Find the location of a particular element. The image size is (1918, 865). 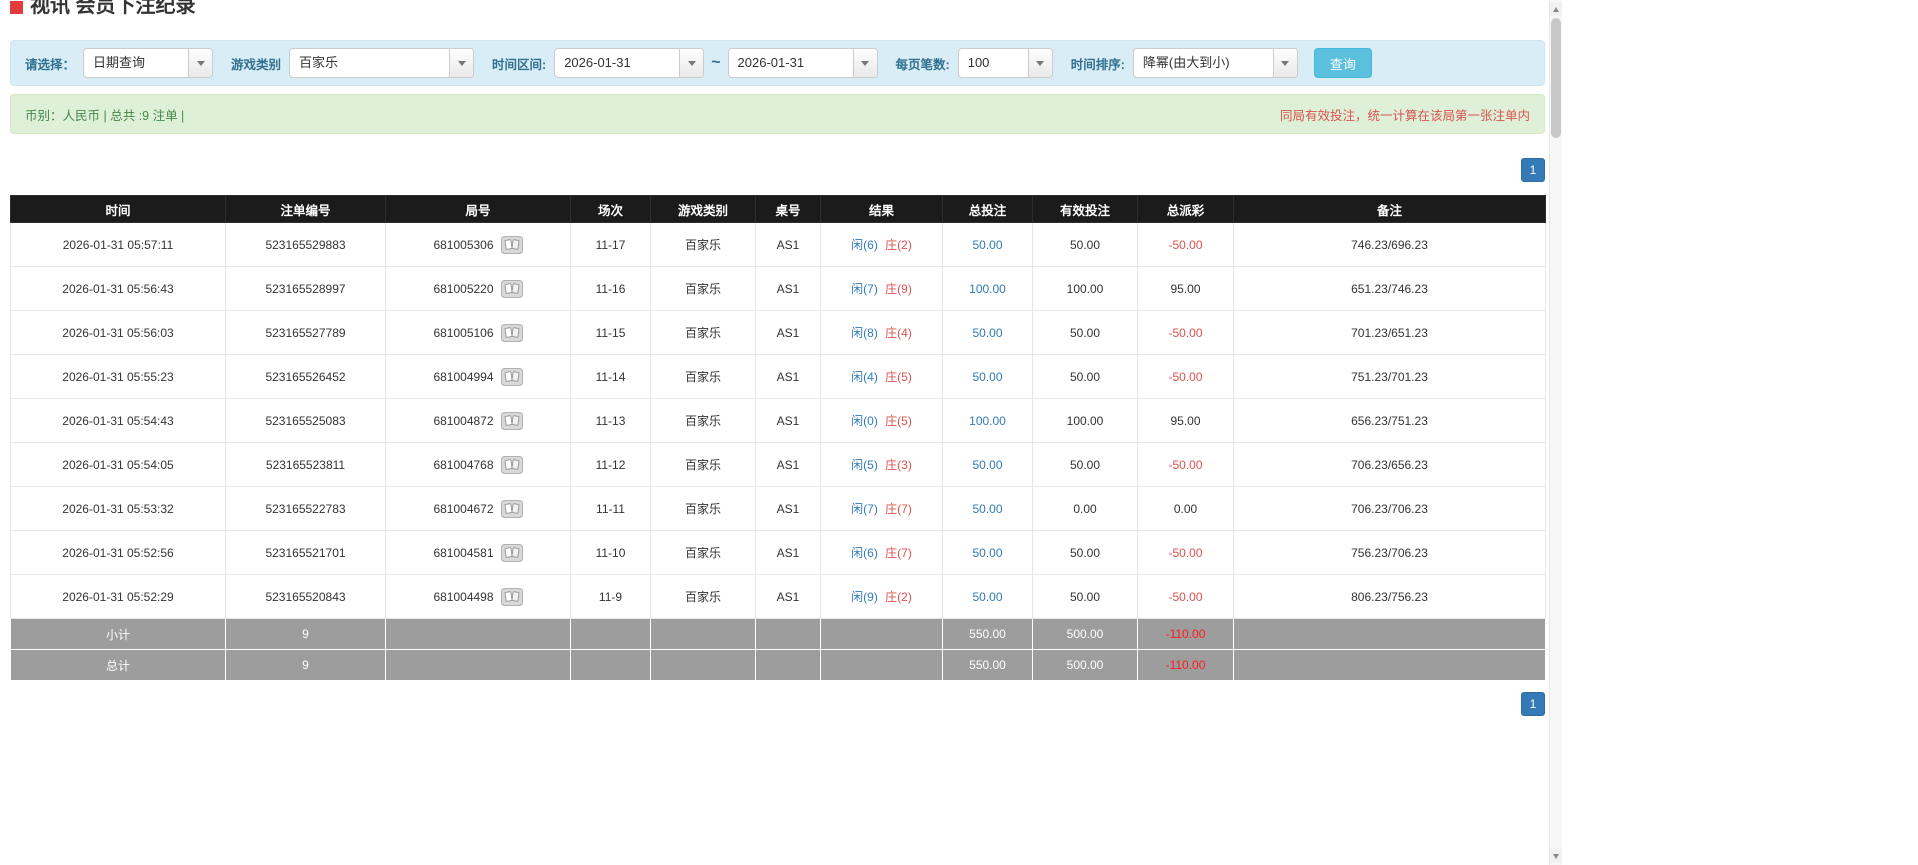

cell-time: 2026-01-31 05:54:05 is located at coordinates (118, 464).